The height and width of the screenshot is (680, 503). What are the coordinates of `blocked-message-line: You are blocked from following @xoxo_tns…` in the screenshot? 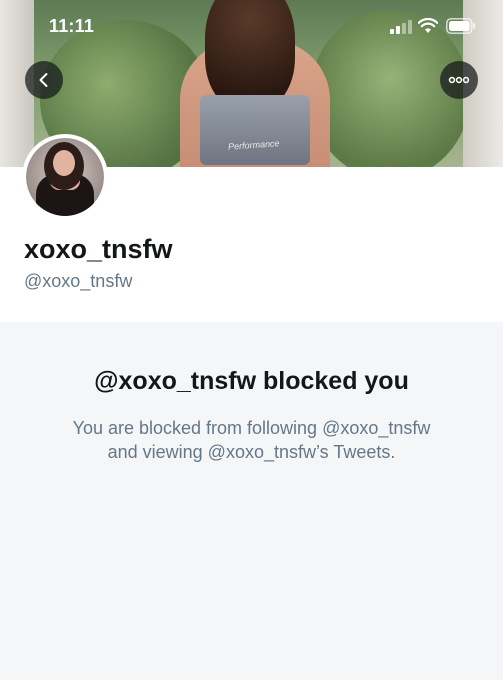 It's located at (251, 428).